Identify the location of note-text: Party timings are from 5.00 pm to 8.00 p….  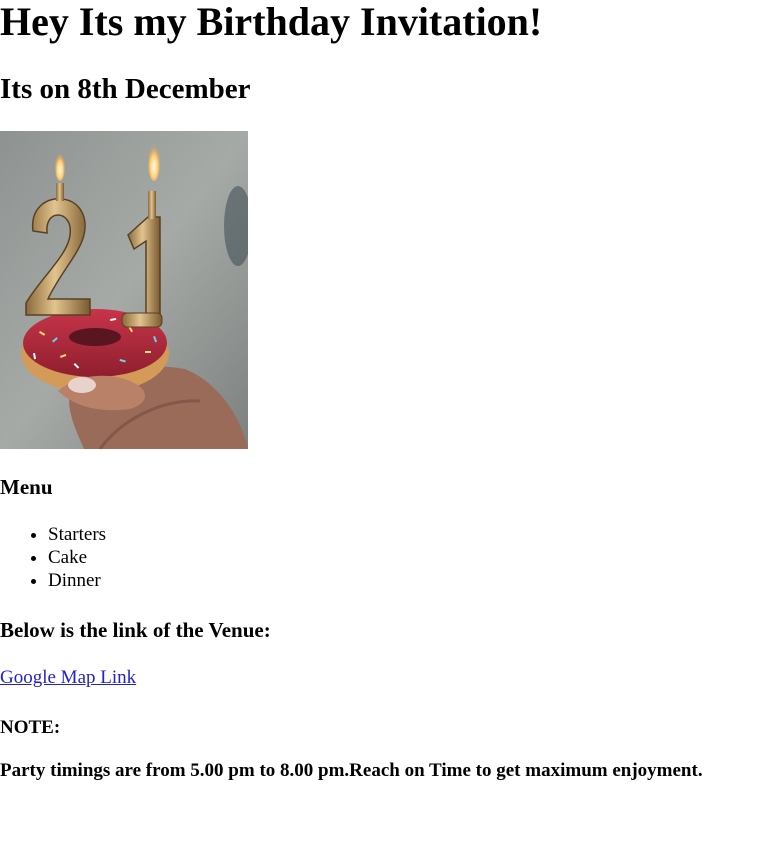
(351, 770).